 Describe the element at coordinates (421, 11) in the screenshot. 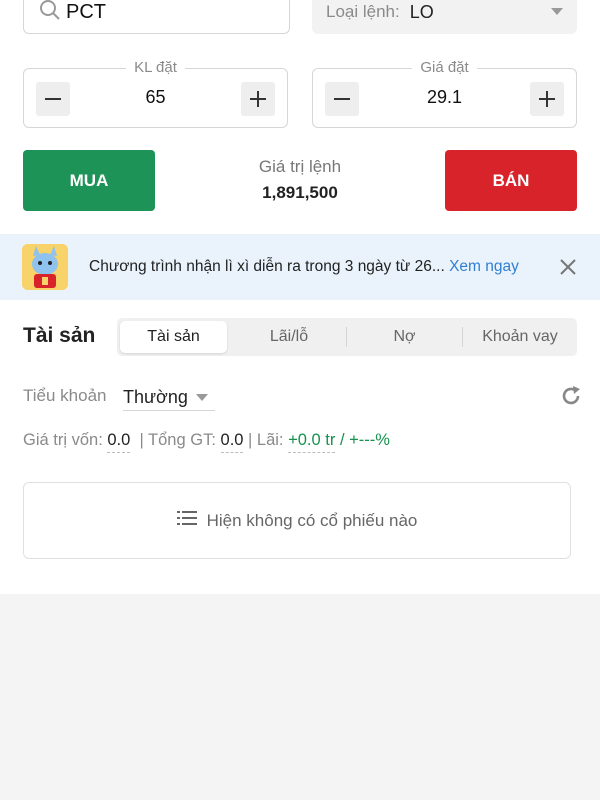

I see `order-type-value: LO` at that location.